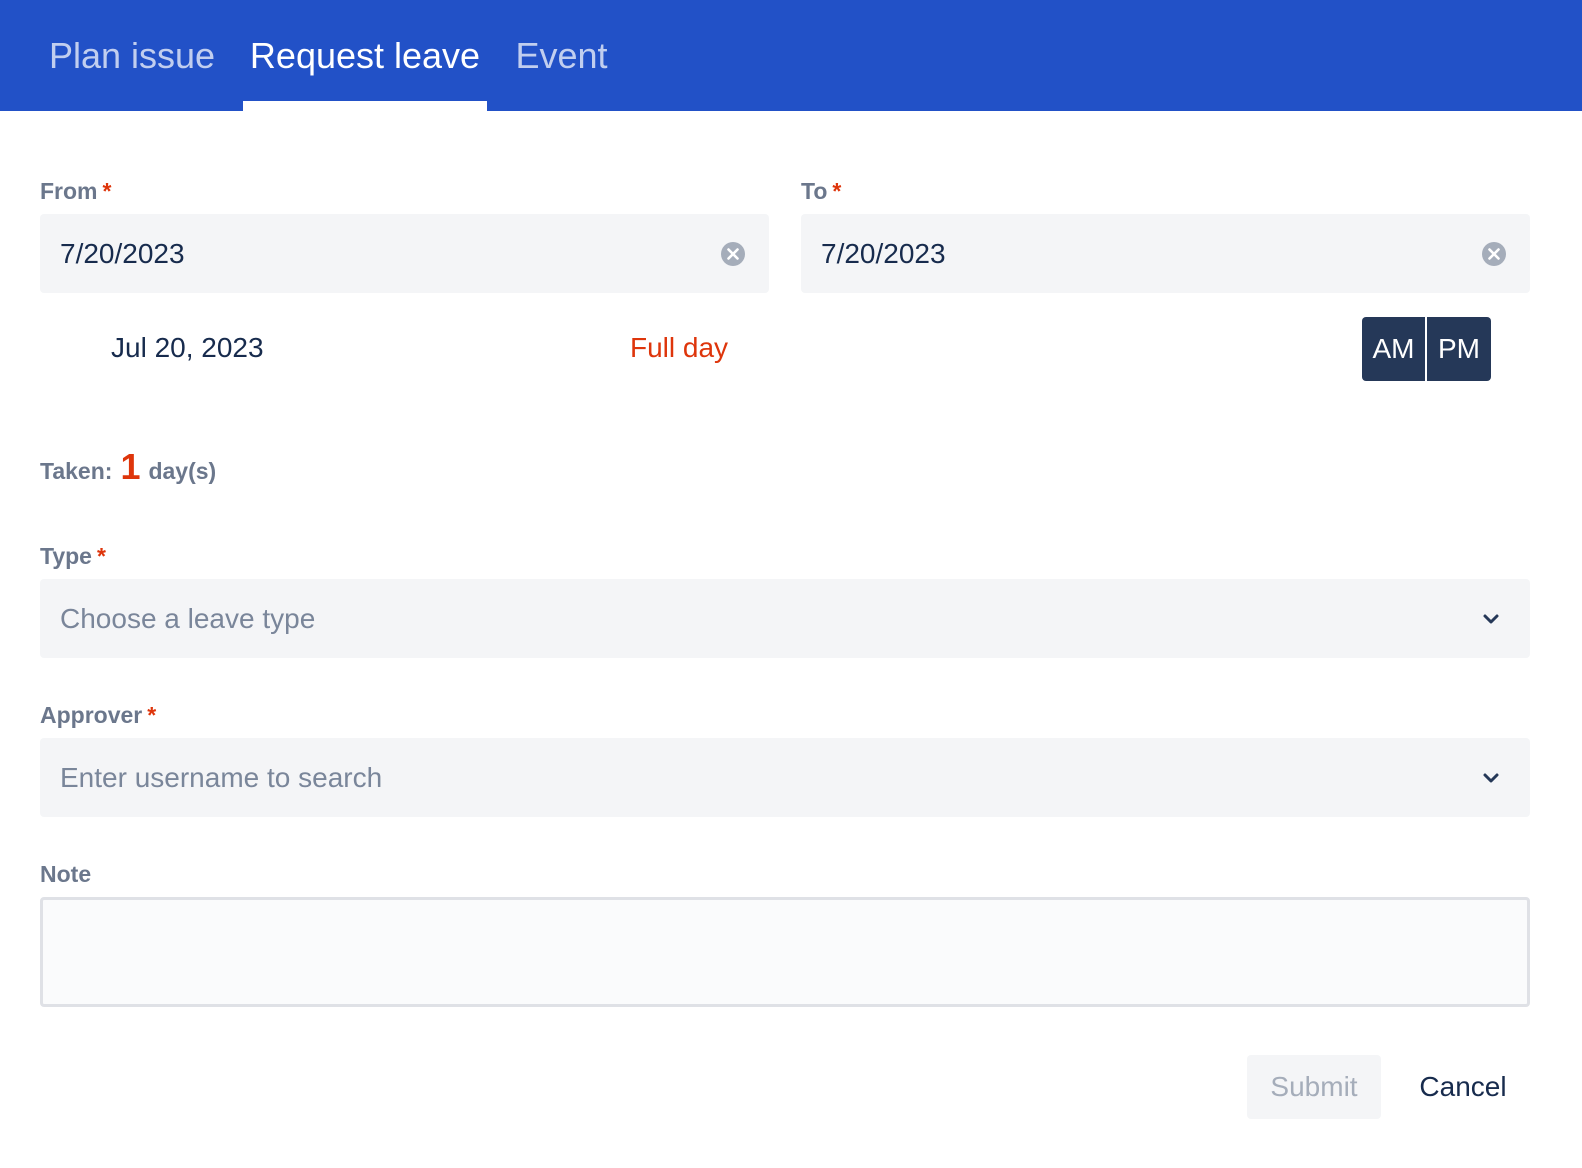 This screenshot has width=1582, height=1168. What do you see at coordinates (66, 874) in the screenshot?
I see `note-label: Note` at bounding box center [66, 874].